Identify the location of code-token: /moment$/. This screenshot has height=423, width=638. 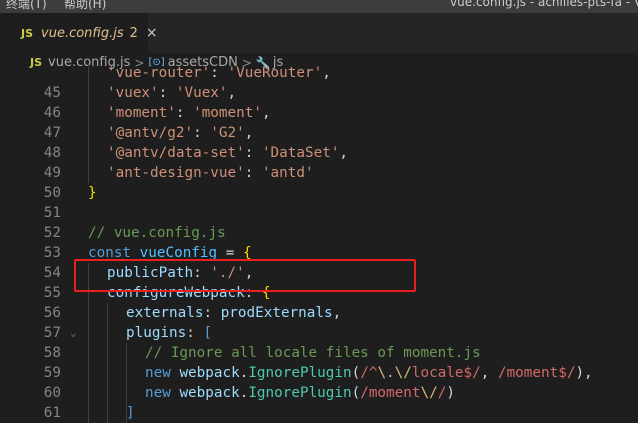
(536, 373).